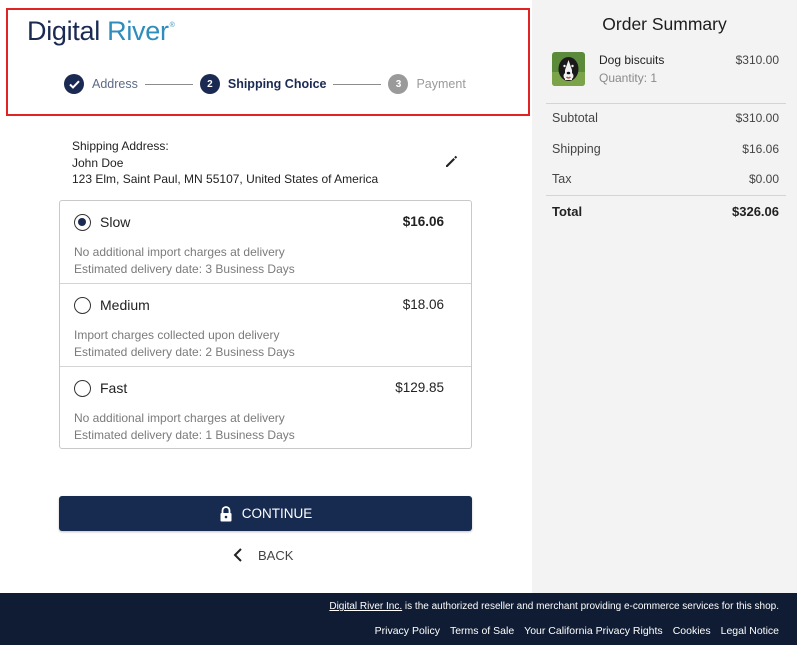 The width and height of the screenshot is (797, 645). Describe the element at coordinates (177, 335) in the screenshot. I see `option-import-note: Import charges collected upon delivery` at that location.